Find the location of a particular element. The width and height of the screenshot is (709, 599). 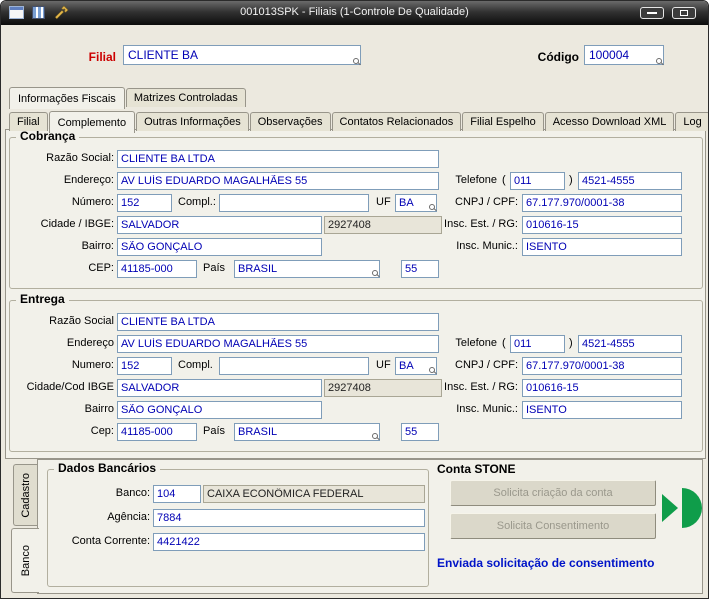

ent-razao-social-field is located at coordinates (278, 321).